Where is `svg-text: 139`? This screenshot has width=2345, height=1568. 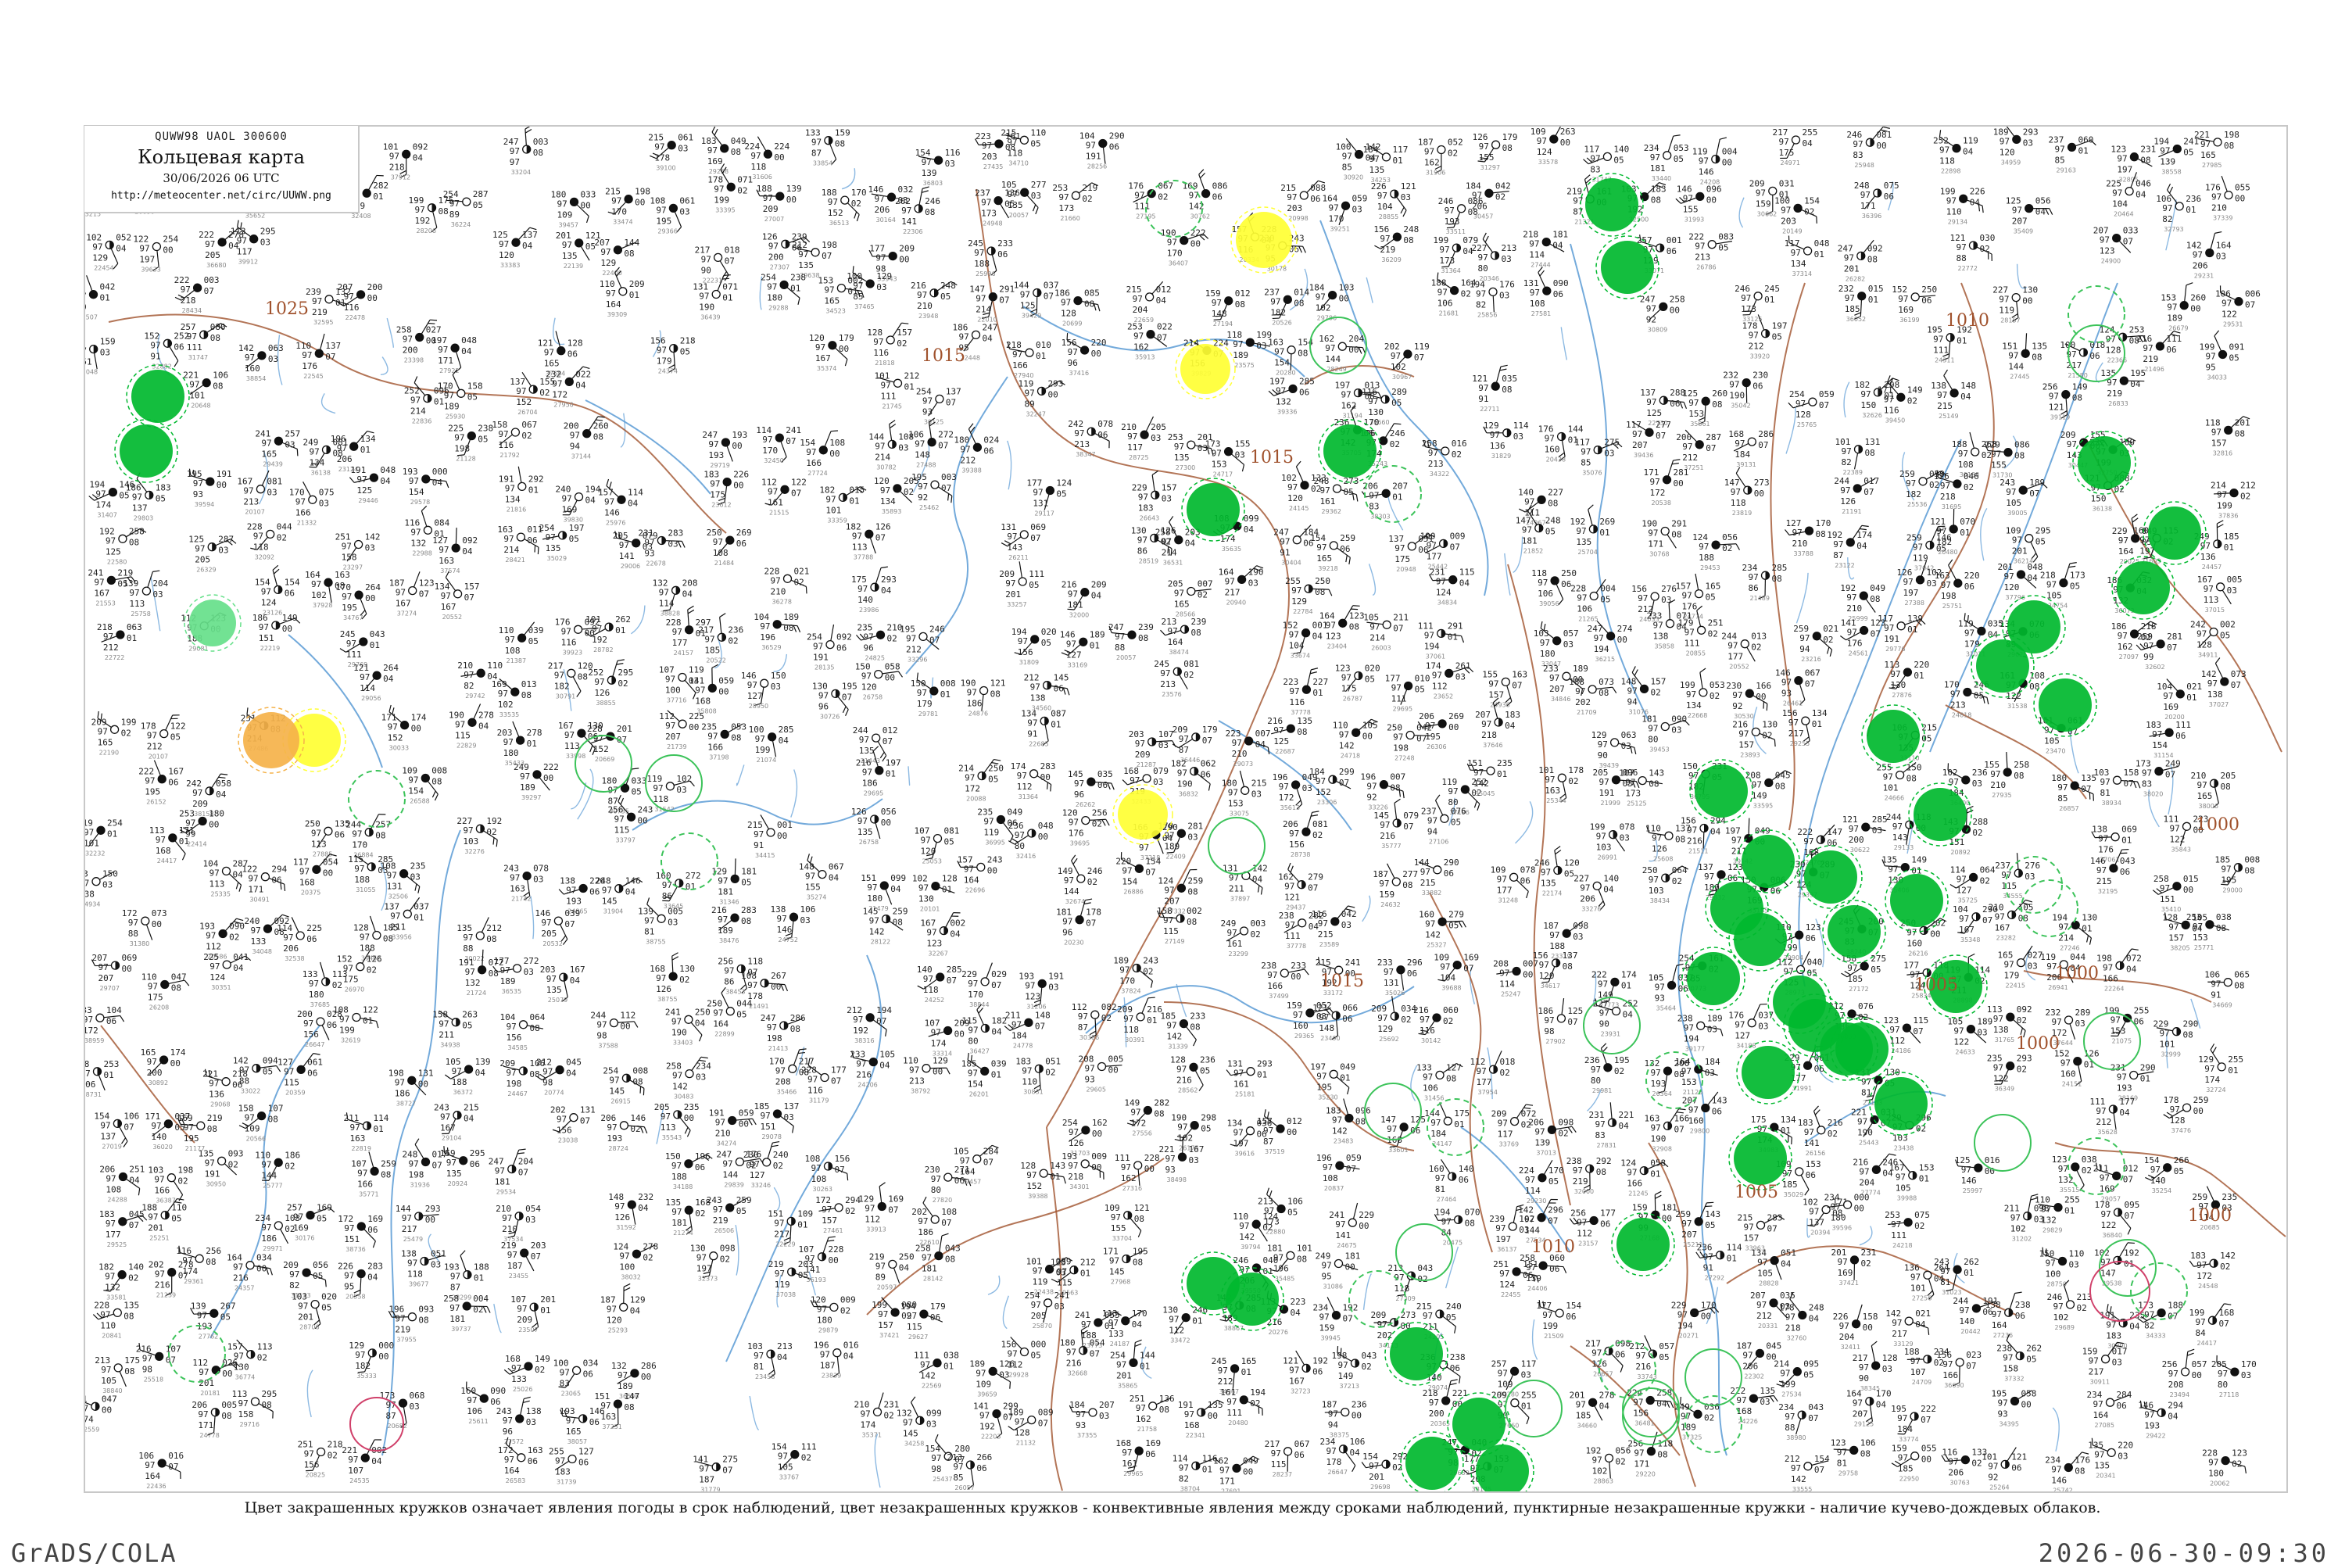 svg-text: 139 is located at coordinates (794, 189).